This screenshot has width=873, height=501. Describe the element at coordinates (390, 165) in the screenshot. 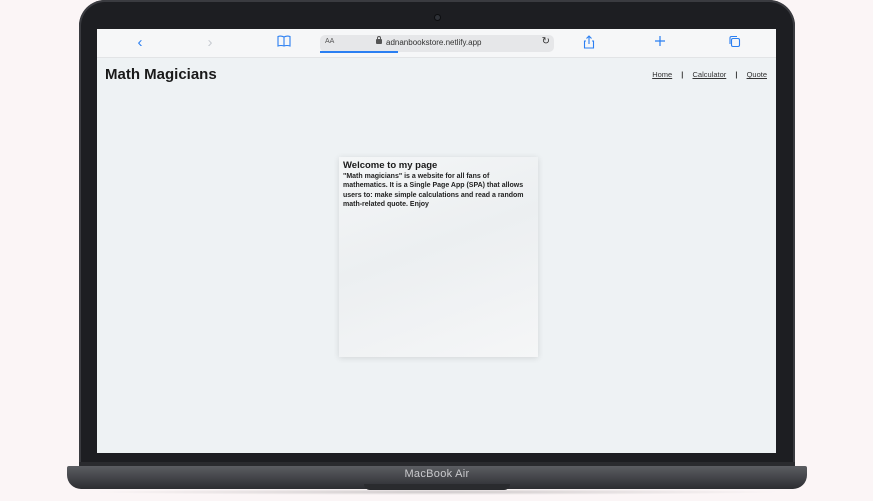

I see `welcome-heading: Welcome to my page` at that location.